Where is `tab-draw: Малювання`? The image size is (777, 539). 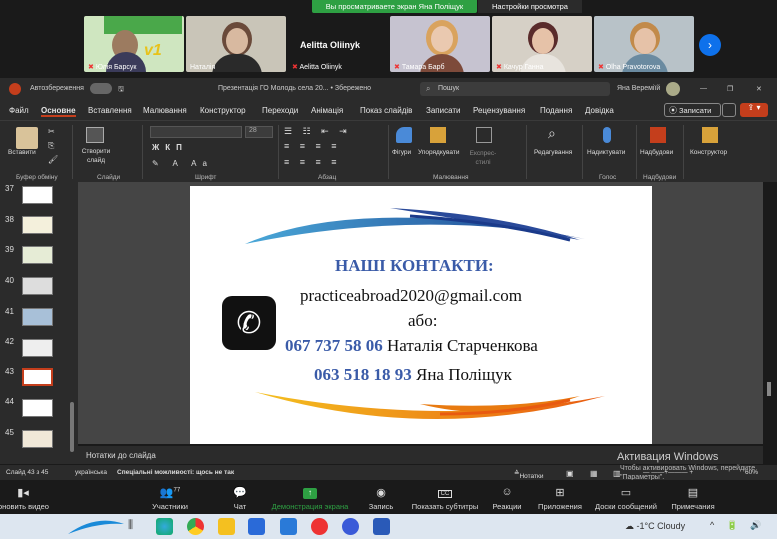 tab-draw: Малювання is located at coordinates (165, 110).